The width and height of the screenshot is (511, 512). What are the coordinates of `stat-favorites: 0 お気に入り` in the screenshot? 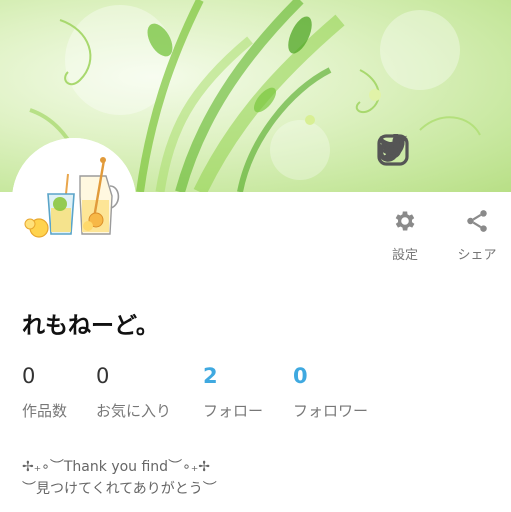 It's located at (133, 392).